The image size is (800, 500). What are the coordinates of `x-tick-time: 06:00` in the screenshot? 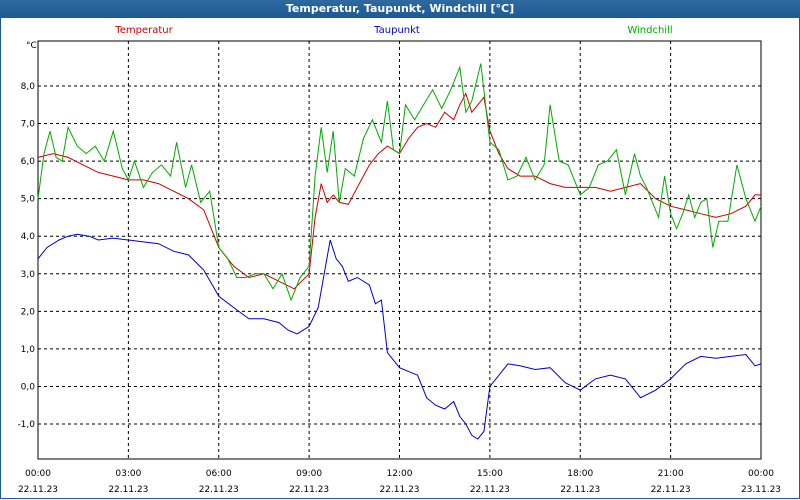 It's located at (219, 474).